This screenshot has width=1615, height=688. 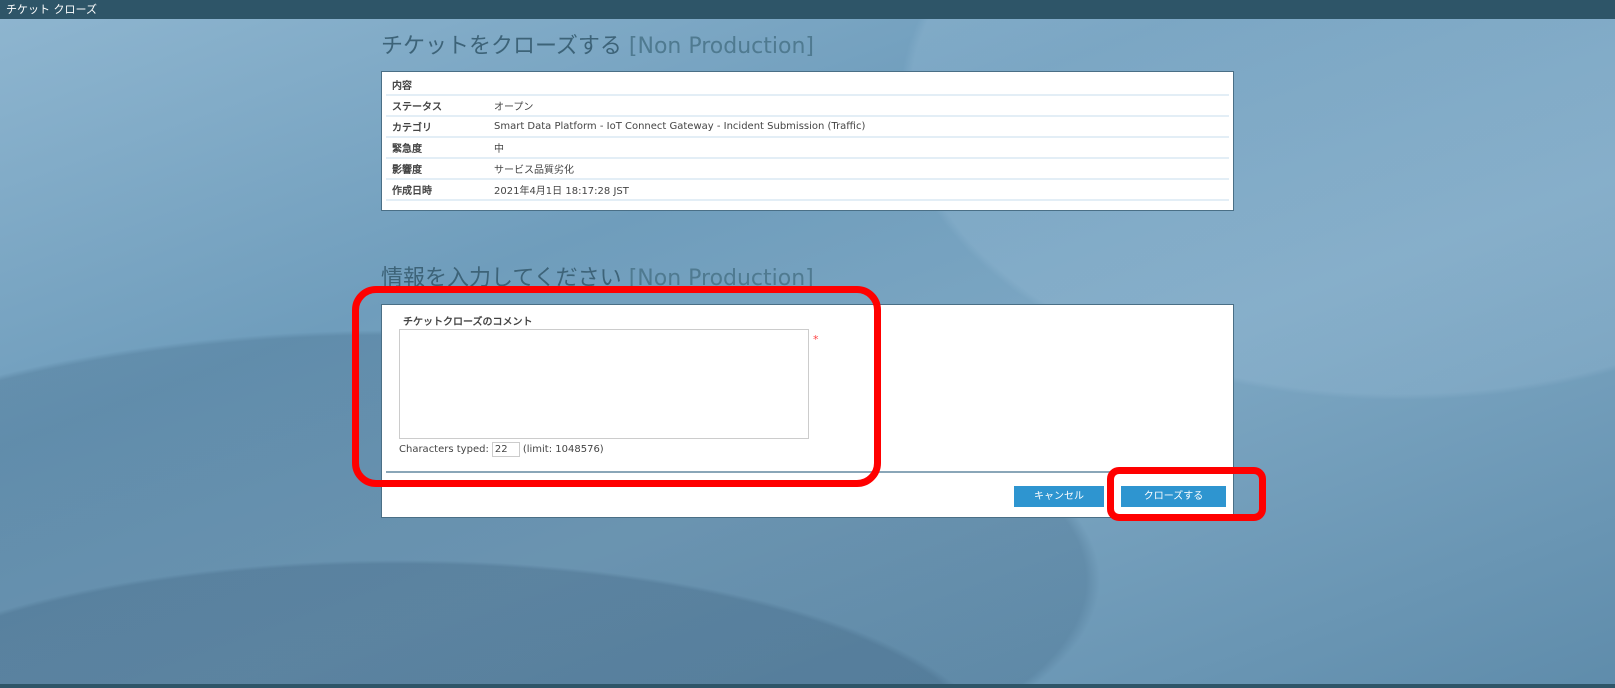 I want to click on row-value: オープン, so click(x=514, y=107).